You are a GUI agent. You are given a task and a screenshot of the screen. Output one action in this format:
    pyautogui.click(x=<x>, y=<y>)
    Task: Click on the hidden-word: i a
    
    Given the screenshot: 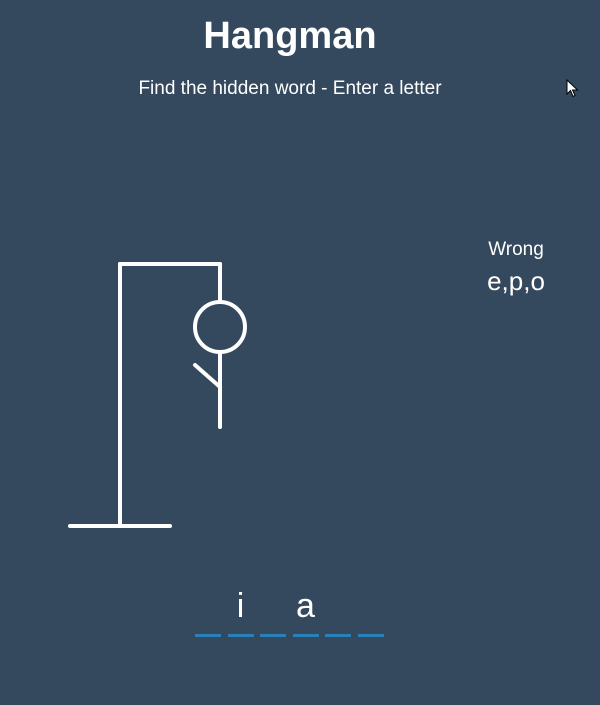 What is the action you would take?
    pyautogui.click(x=292, y=610)
    